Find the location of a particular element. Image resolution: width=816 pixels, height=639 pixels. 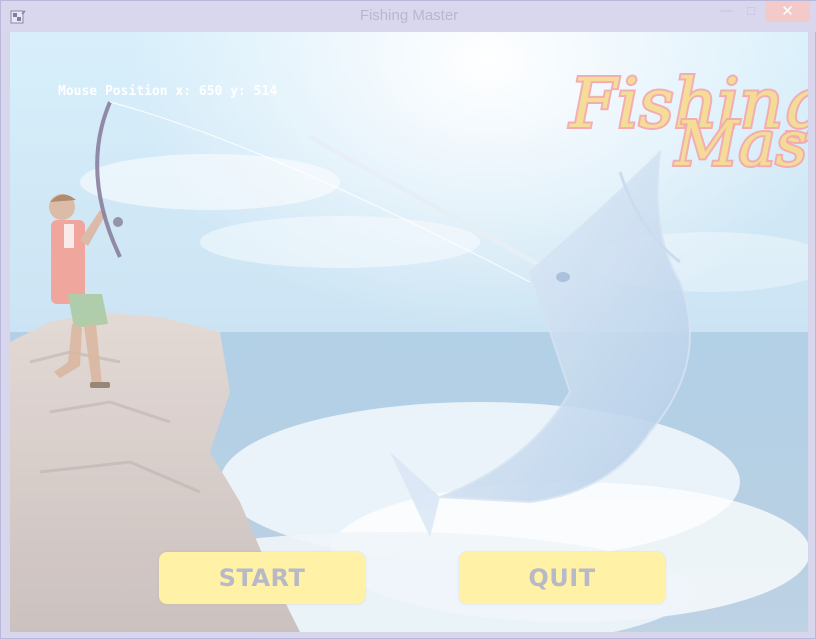

title-bar: Fishing Master ↔ — ☐ ✕ is located at coordinates (408, 16).